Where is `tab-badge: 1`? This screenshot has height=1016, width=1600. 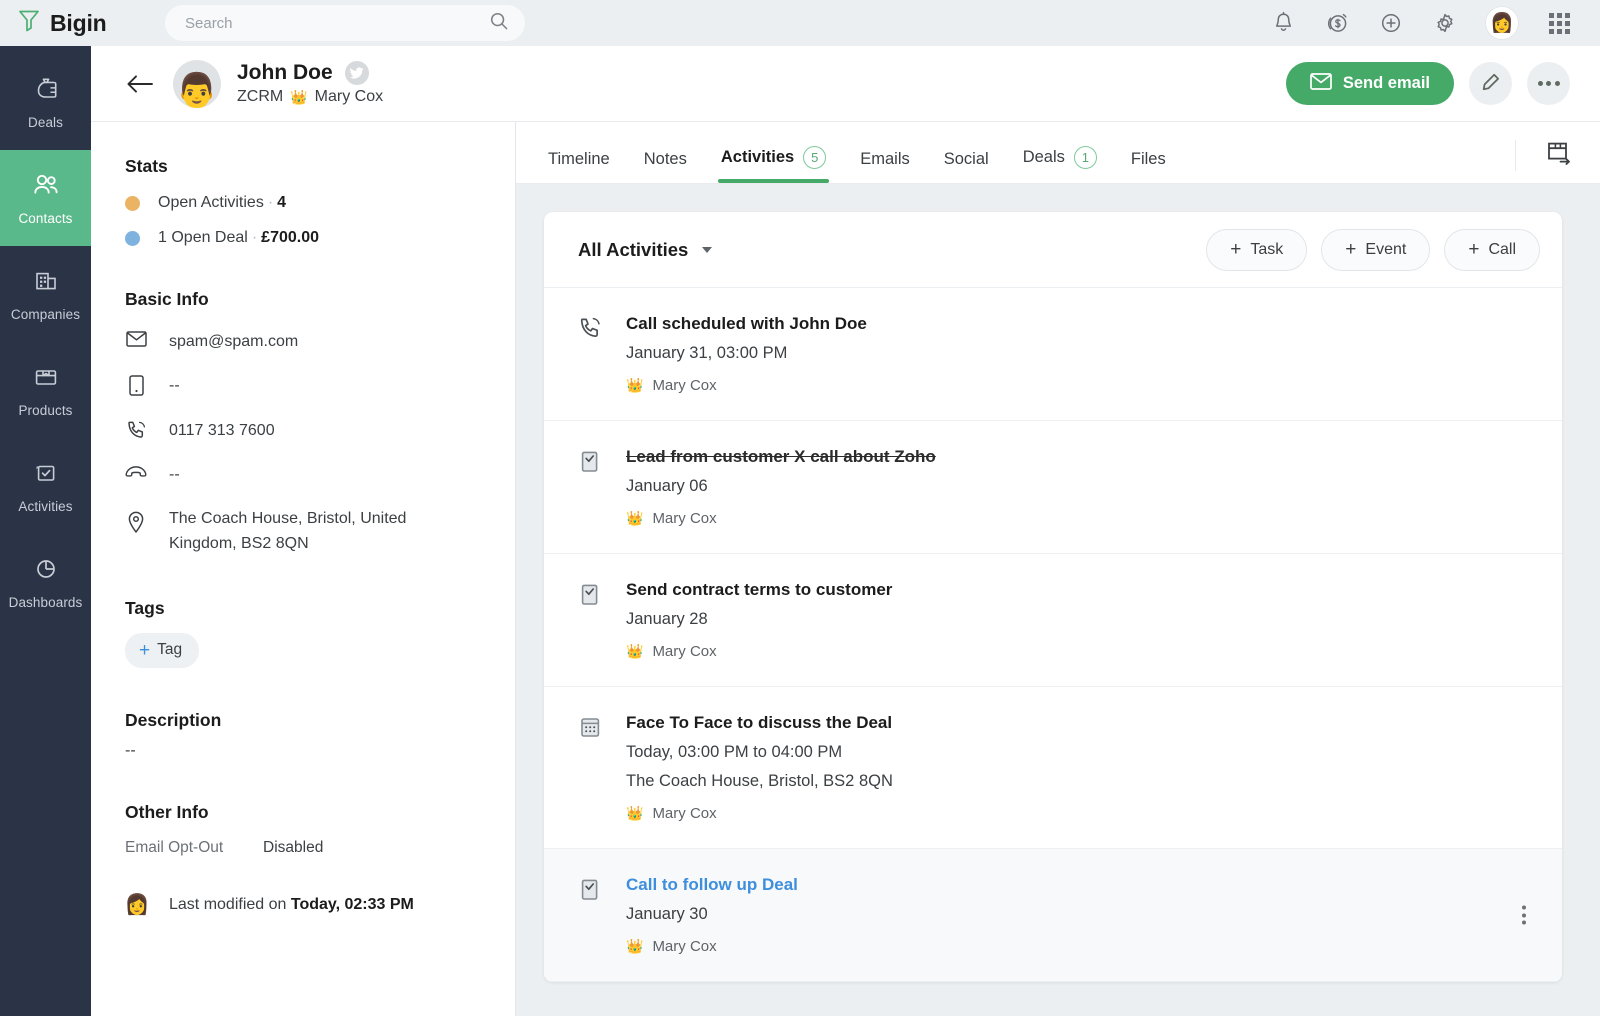
tab-badge: 1 is located at coordinates (1085, 157).